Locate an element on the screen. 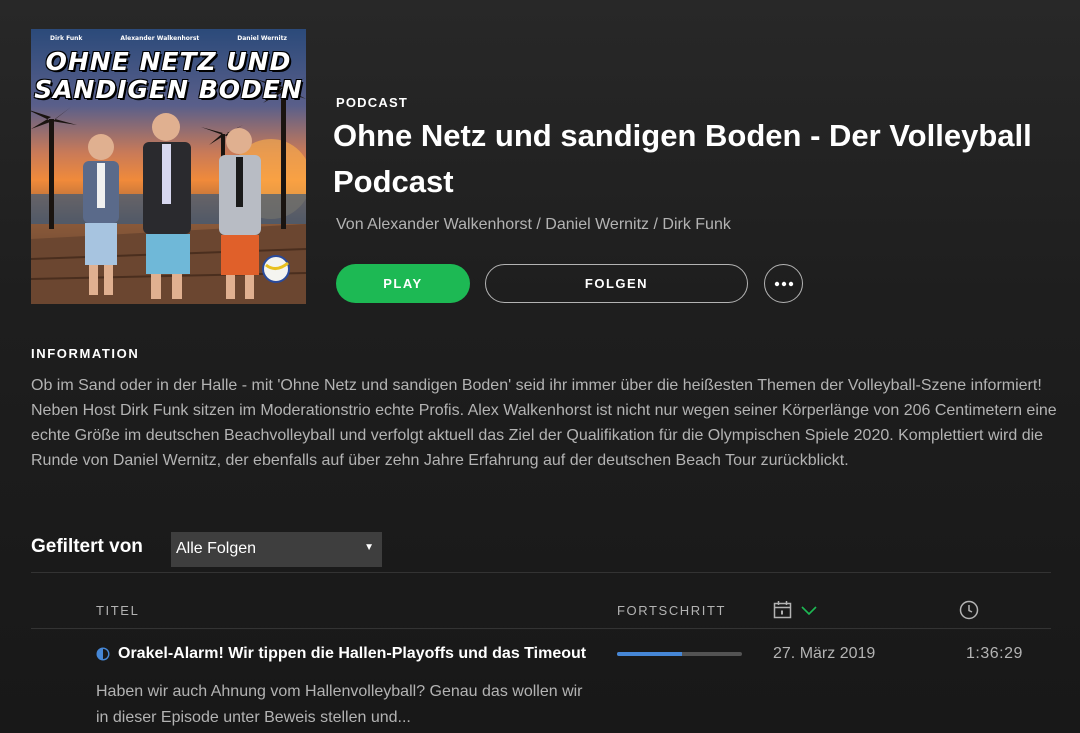 The width and height of the screenshot is (1080, 733). more-options-button is located at coordinates (783, 283).